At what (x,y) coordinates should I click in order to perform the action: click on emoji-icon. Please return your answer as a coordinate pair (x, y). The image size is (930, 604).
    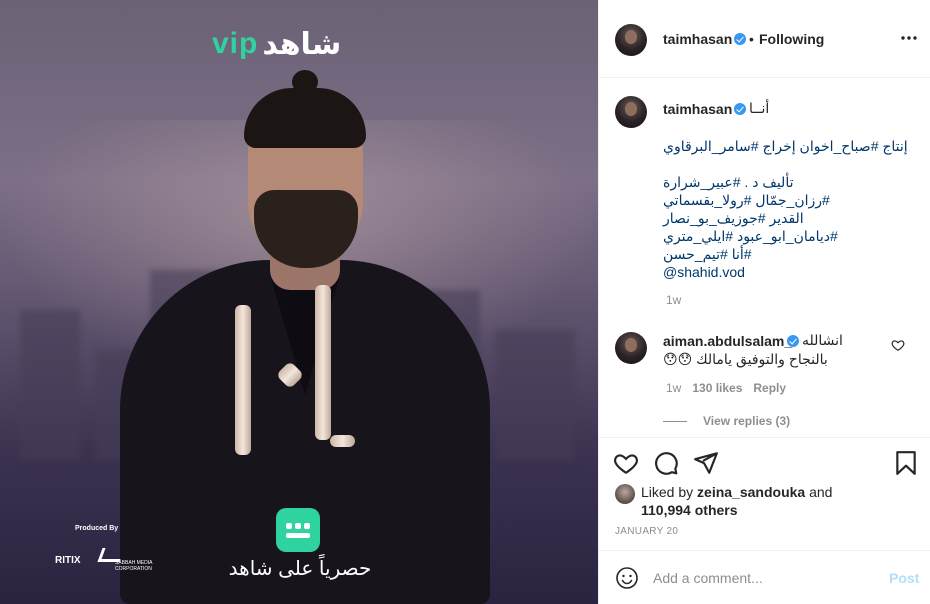
    Looking at the image, I should click on (627, 578).